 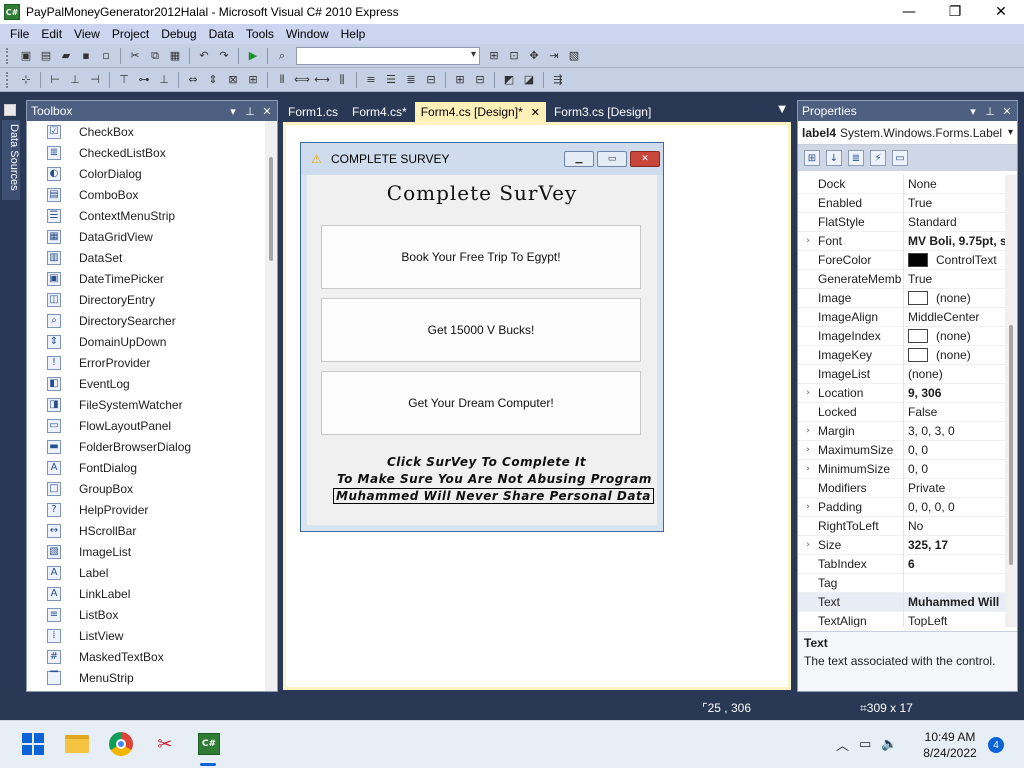 I want to click on menu-data: Data, so click(x=221, y=34).